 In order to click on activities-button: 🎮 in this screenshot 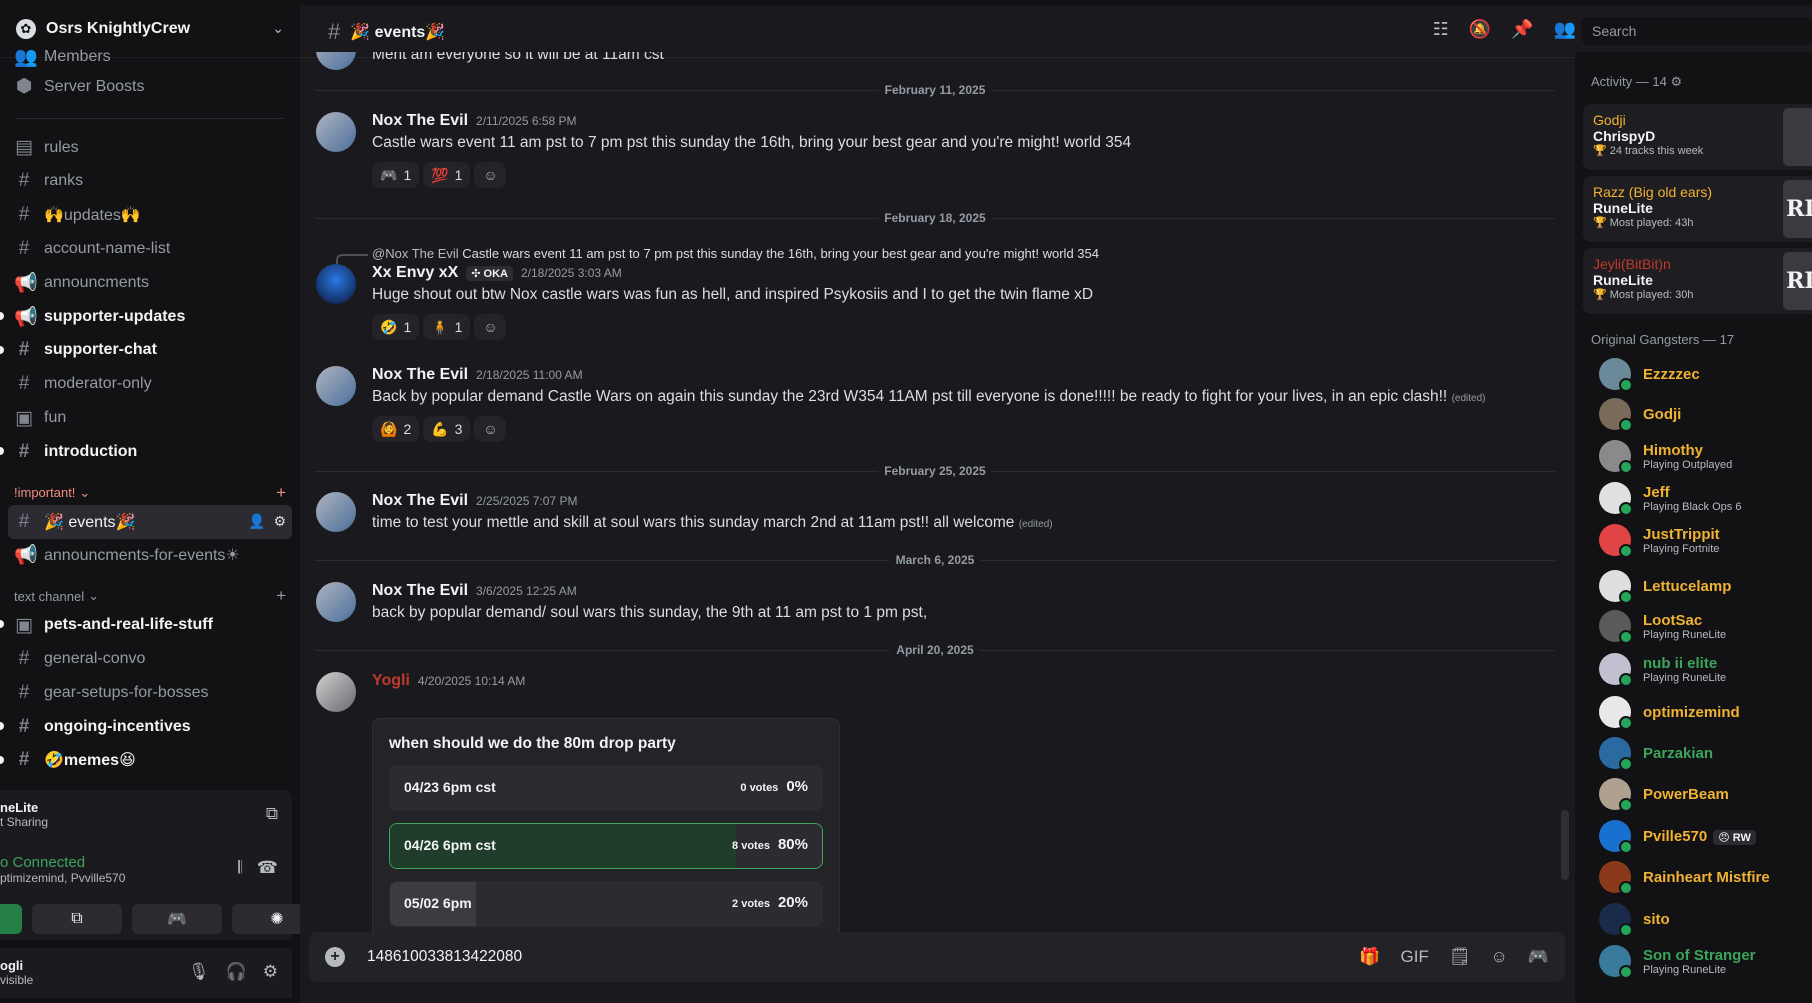, I will do `click(177, 919)`.